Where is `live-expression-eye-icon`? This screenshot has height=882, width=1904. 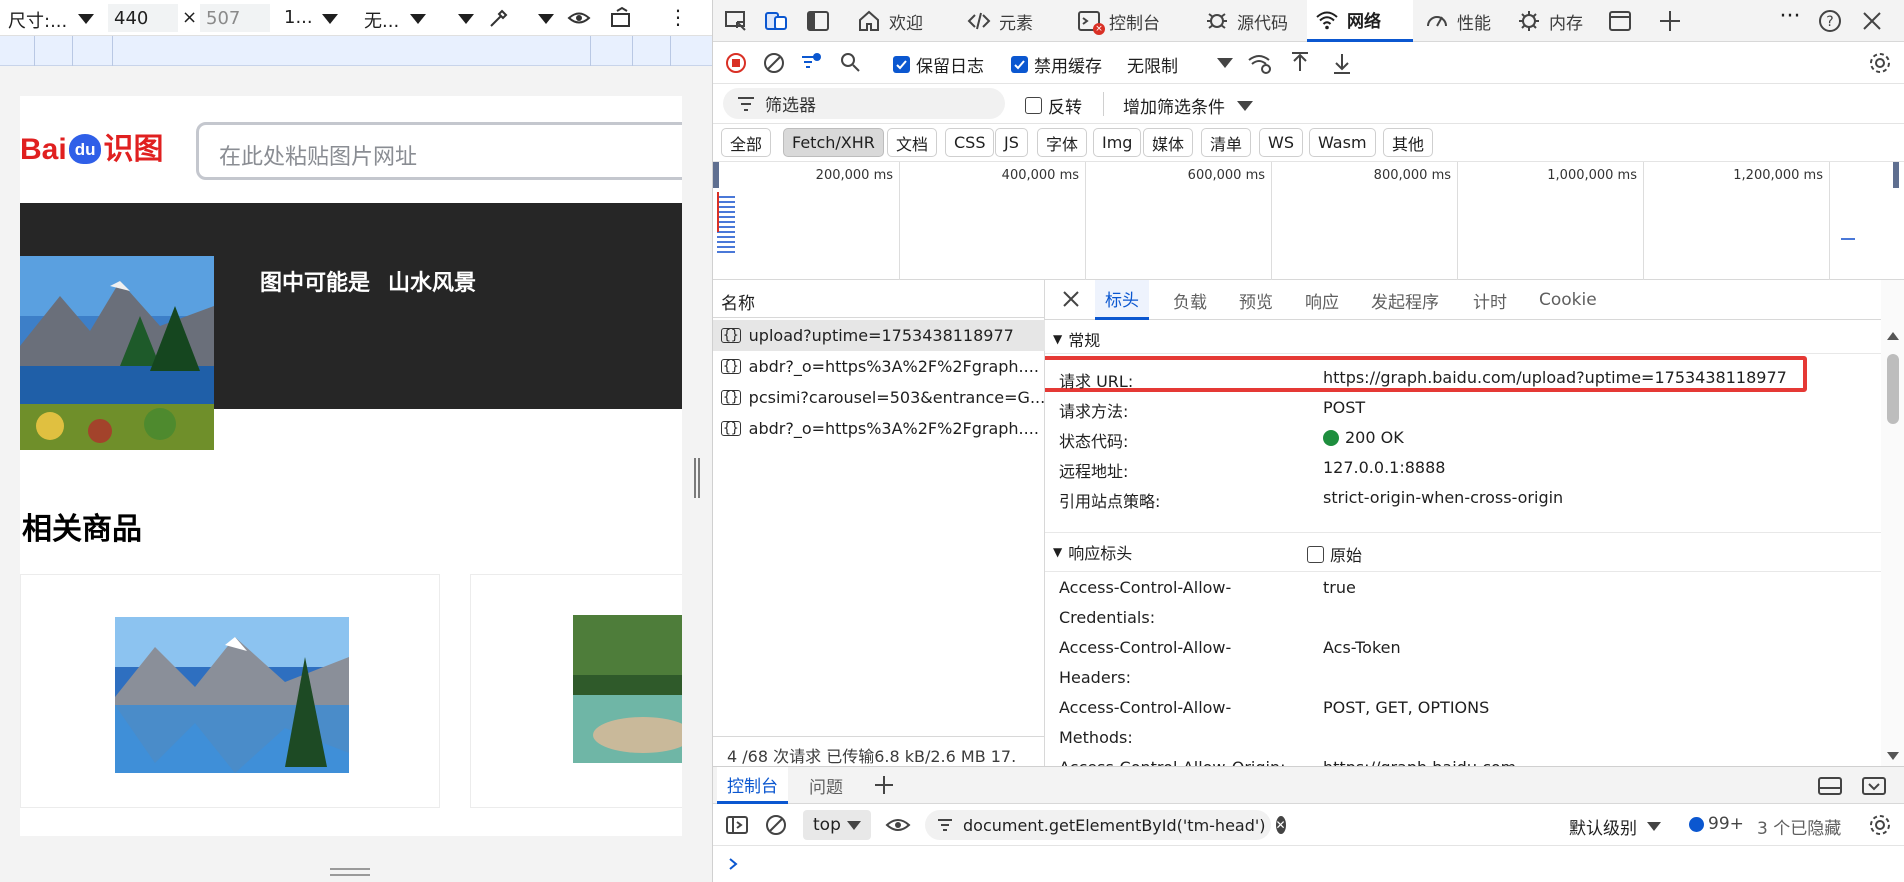 live-expression-eye-icon is located at coordinates (898, 825).